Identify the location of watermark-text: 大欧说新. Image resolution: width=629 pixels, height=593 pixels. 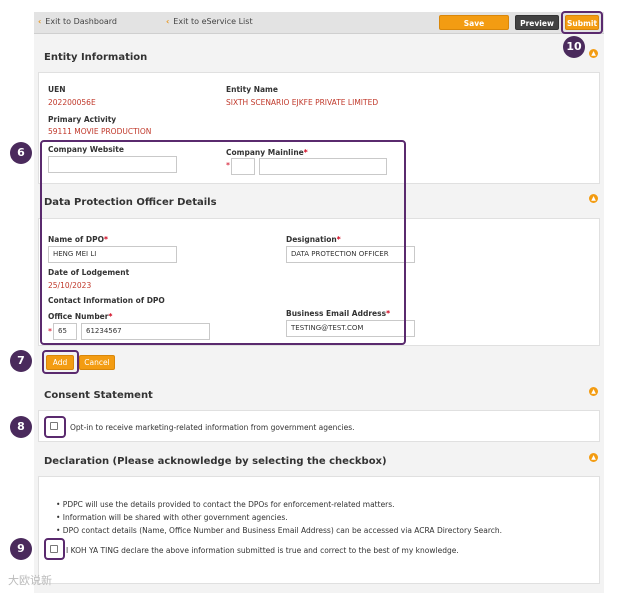
(30, 580).